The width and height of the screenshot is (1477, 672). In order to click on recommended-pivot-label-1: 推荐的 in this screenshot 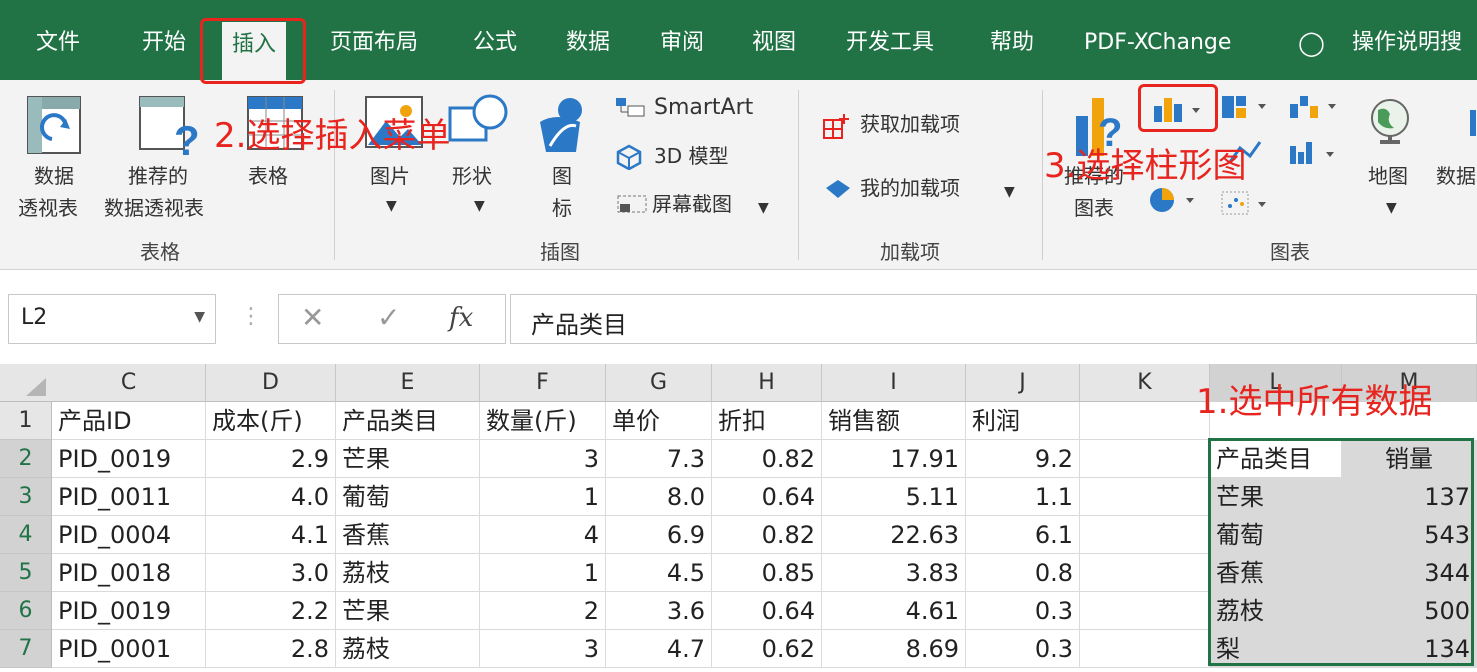, I will do `click(158, 176)`.